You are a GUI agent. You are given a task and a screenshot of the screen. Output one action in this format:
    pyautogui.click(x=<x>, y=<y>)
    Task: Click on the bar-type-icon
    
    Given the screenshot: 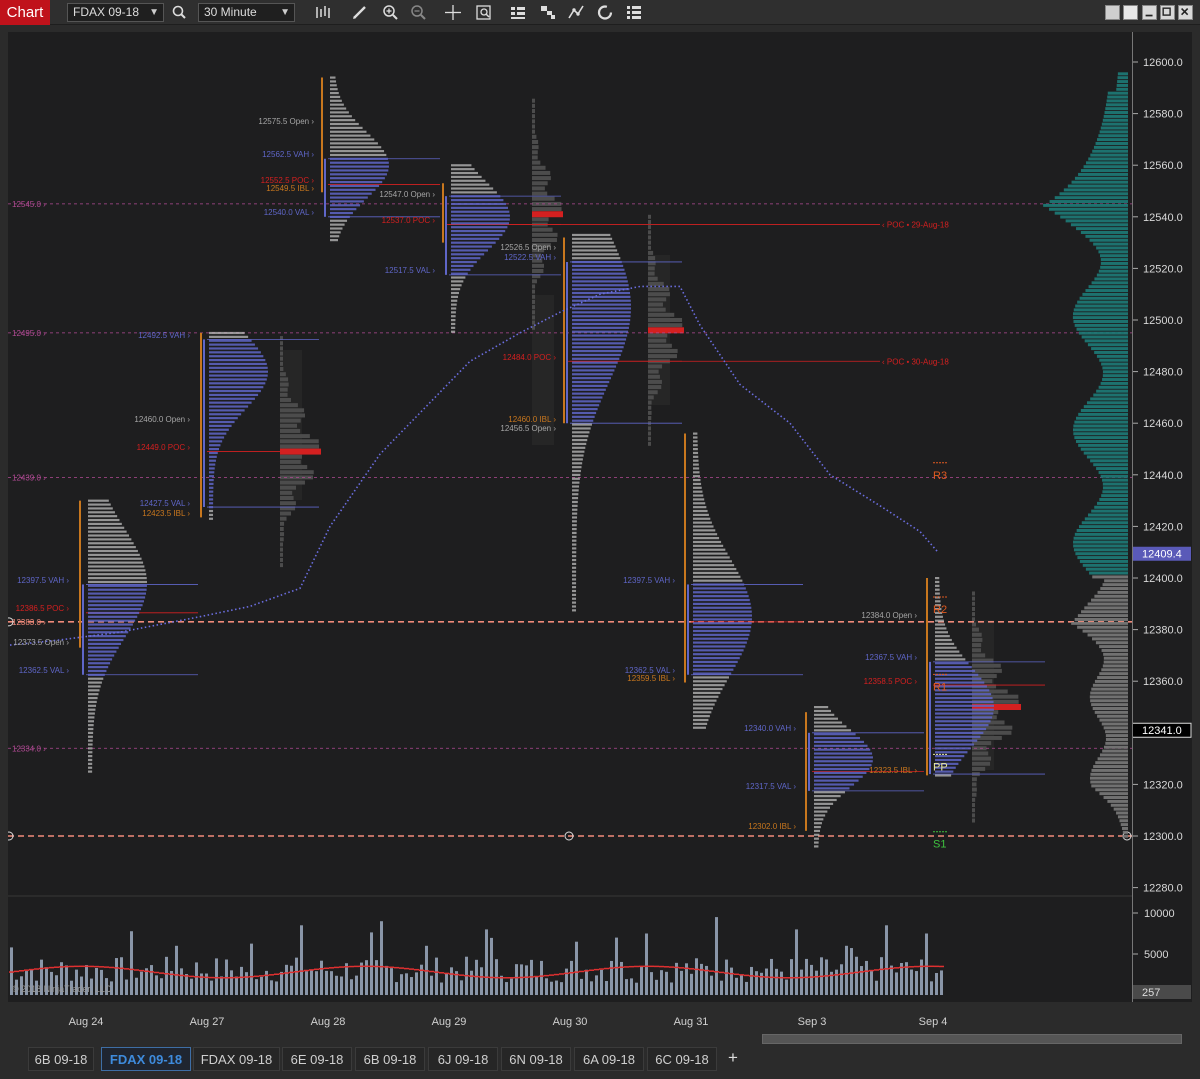 What is the action you would take?
    pyautogui.click(x=323, y=12)
    